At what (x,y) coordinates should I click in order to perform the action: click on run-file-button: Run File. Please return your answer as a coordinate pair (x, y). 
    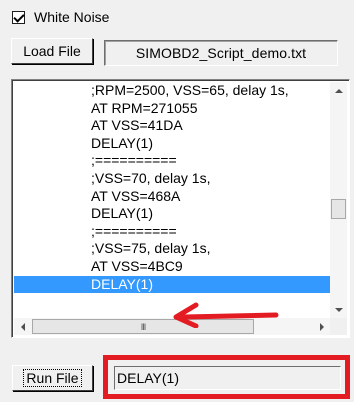
    Looking at the image, I should click on (52, 378).